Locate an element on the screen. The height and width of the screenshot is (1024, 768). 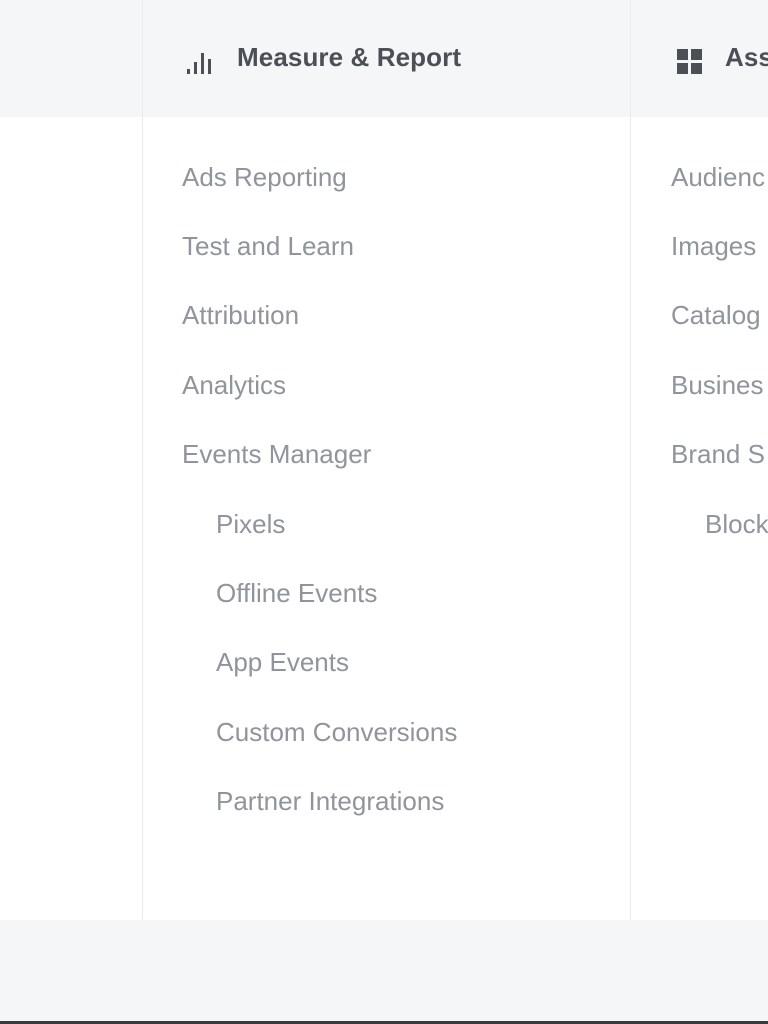
left-column-header is located at coordinates (71, 58).